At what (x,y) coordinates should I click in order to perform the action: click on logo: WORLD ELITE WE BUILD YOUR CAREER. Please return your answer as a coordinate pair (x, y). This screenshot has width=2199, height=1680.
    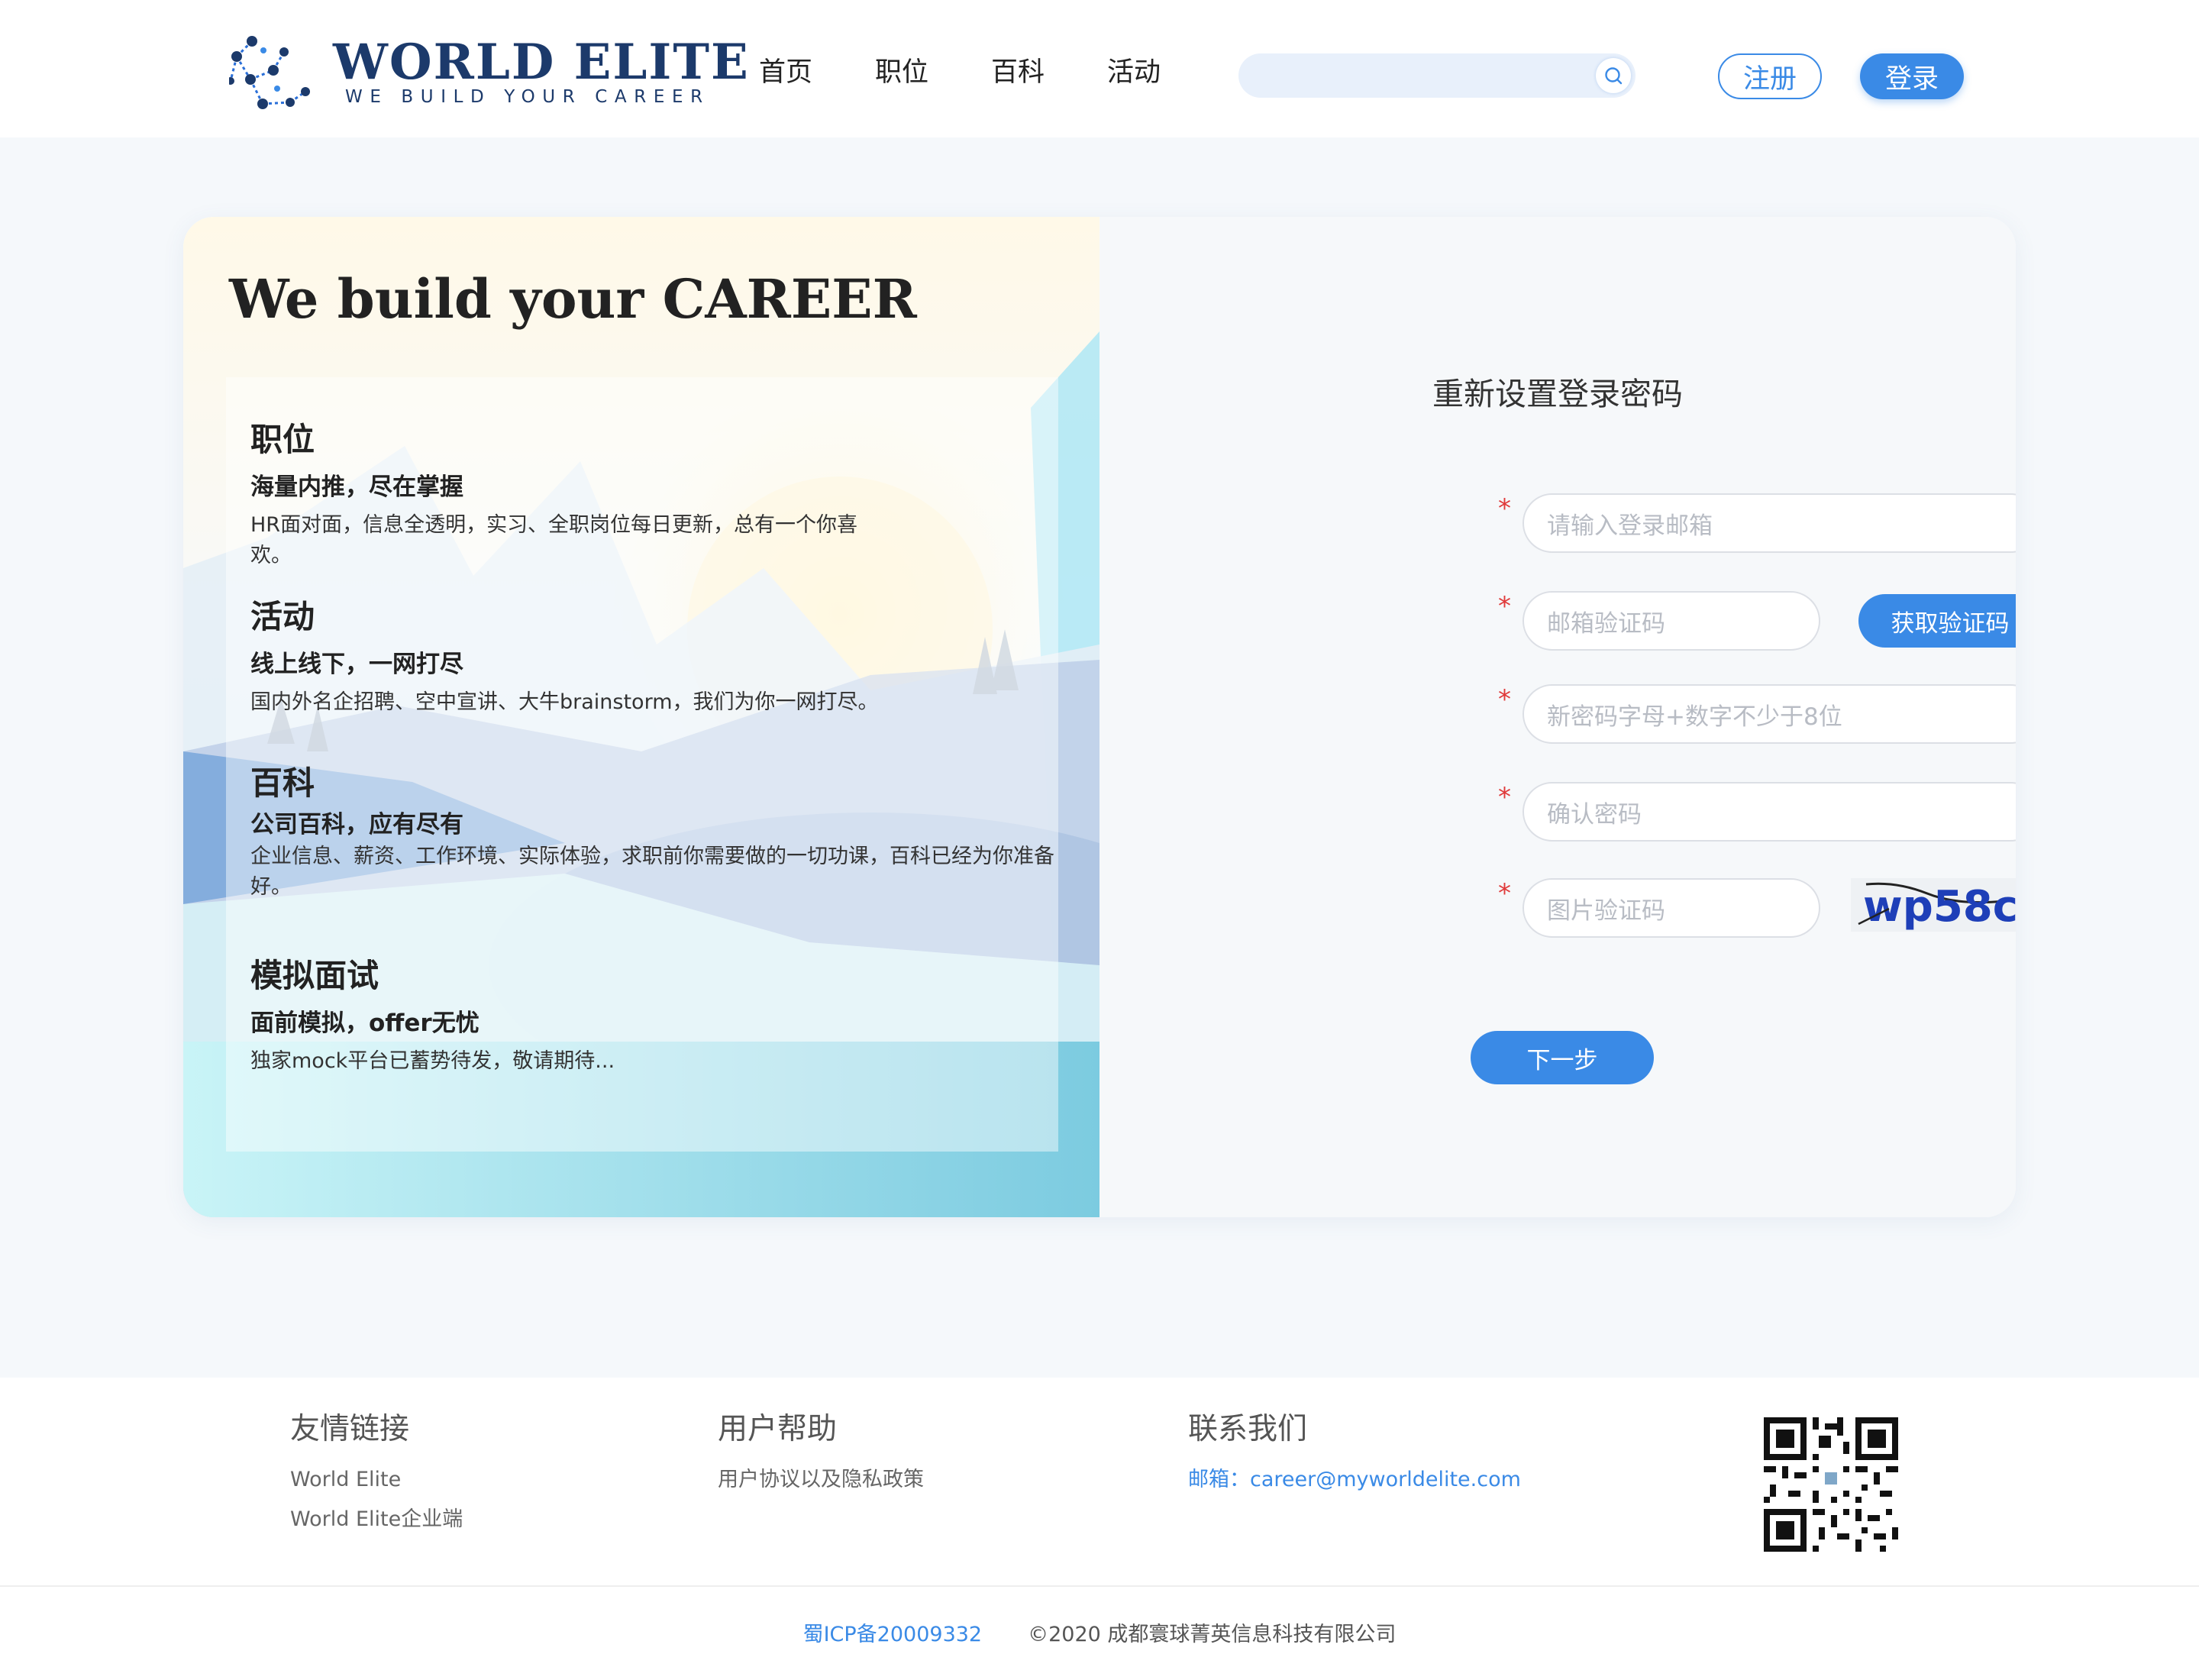
    Looking at the image, I should click on (488, 76).